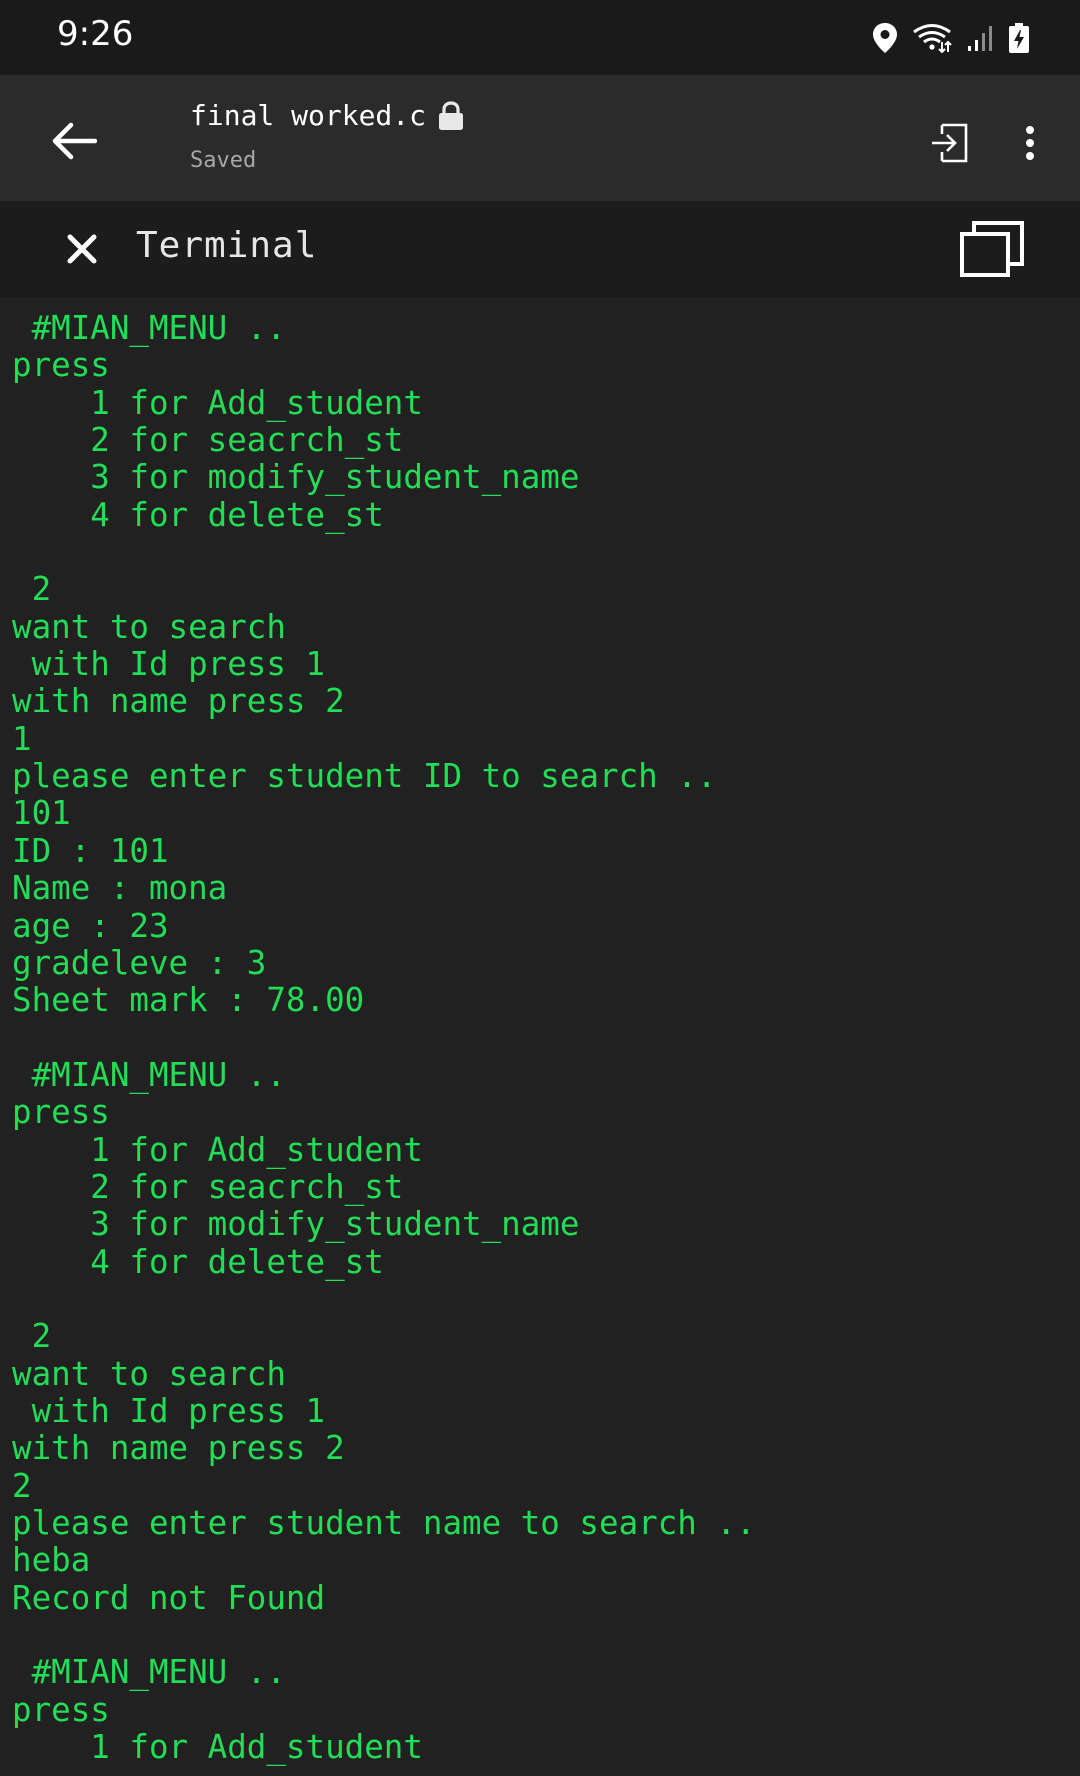  Describe the element at coordinates (885, 38) in the screenshot. I see `location-icon` at that location.